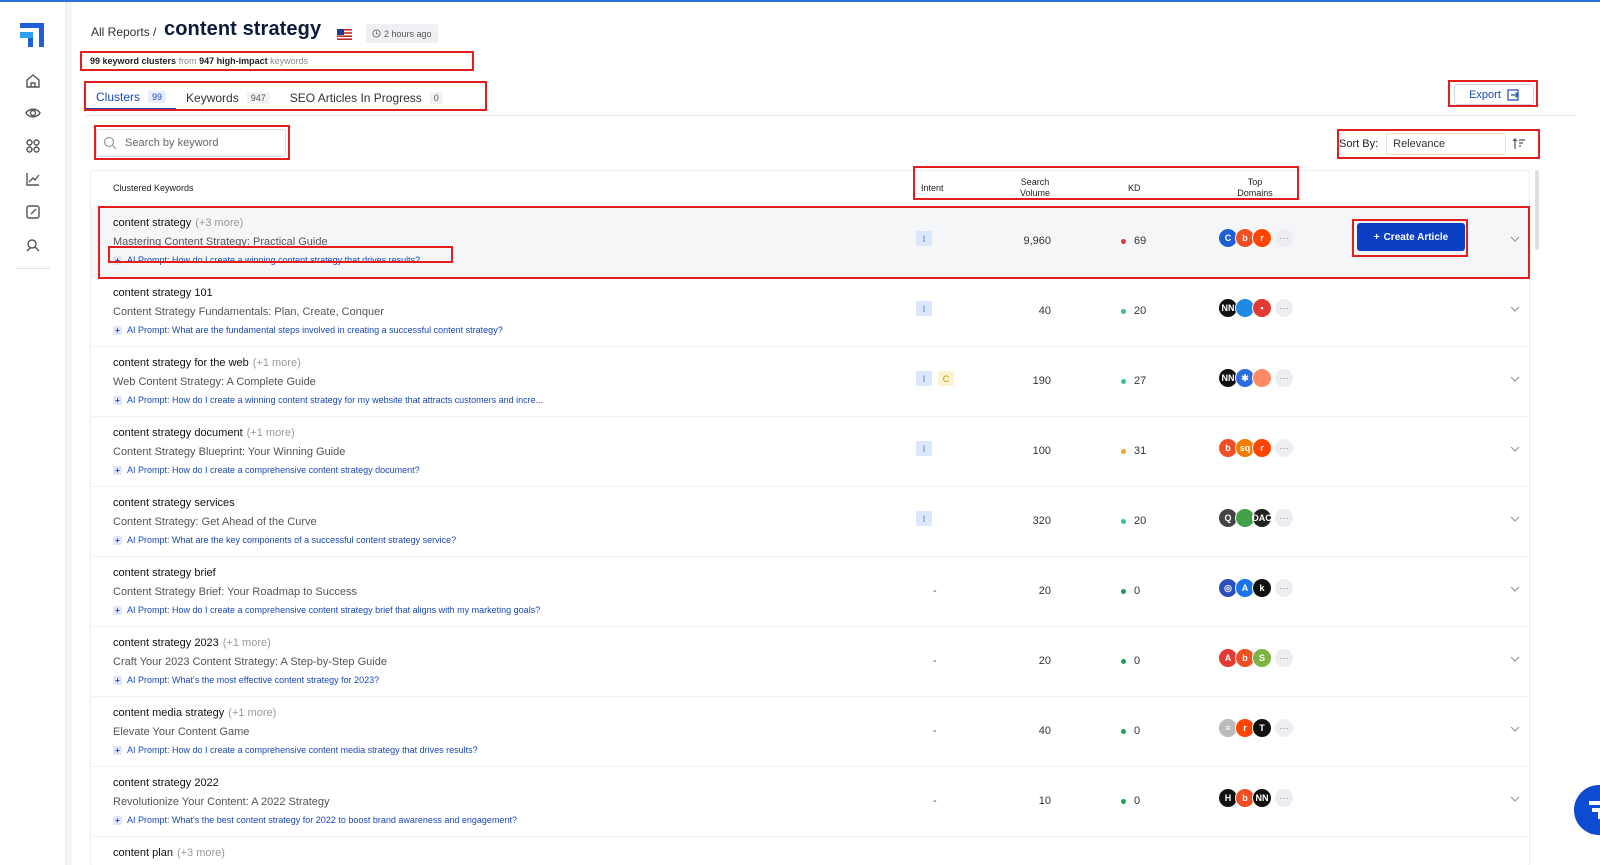  I want to click on export-button: Export, so click(1494, 94).